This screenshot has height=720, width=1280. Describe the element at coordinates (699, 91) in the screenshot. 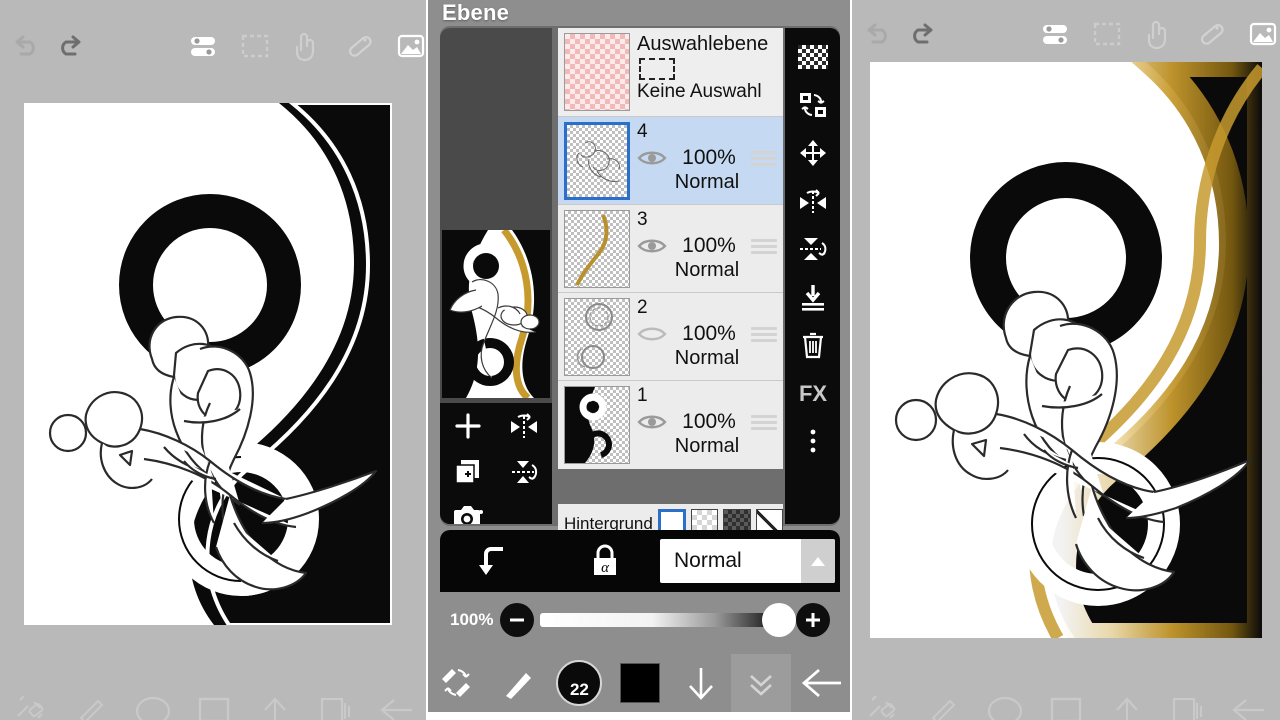

I see `selection-layer-status: Keine Auswahl` at that location.